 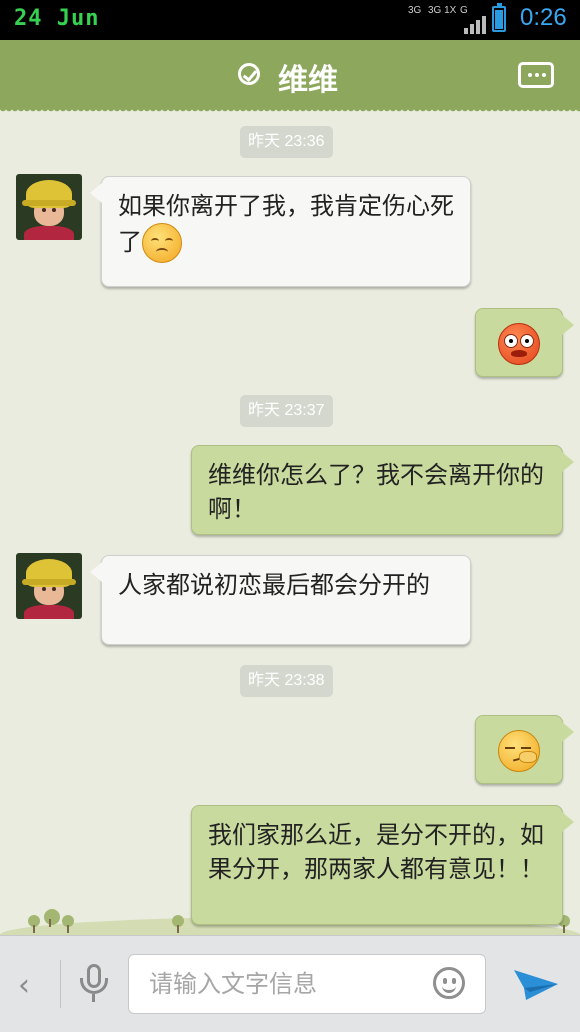 What do you see at coordinates (94, 984) in the screenshot?
I see `microphone-icon` at bounding box center [94, 984].